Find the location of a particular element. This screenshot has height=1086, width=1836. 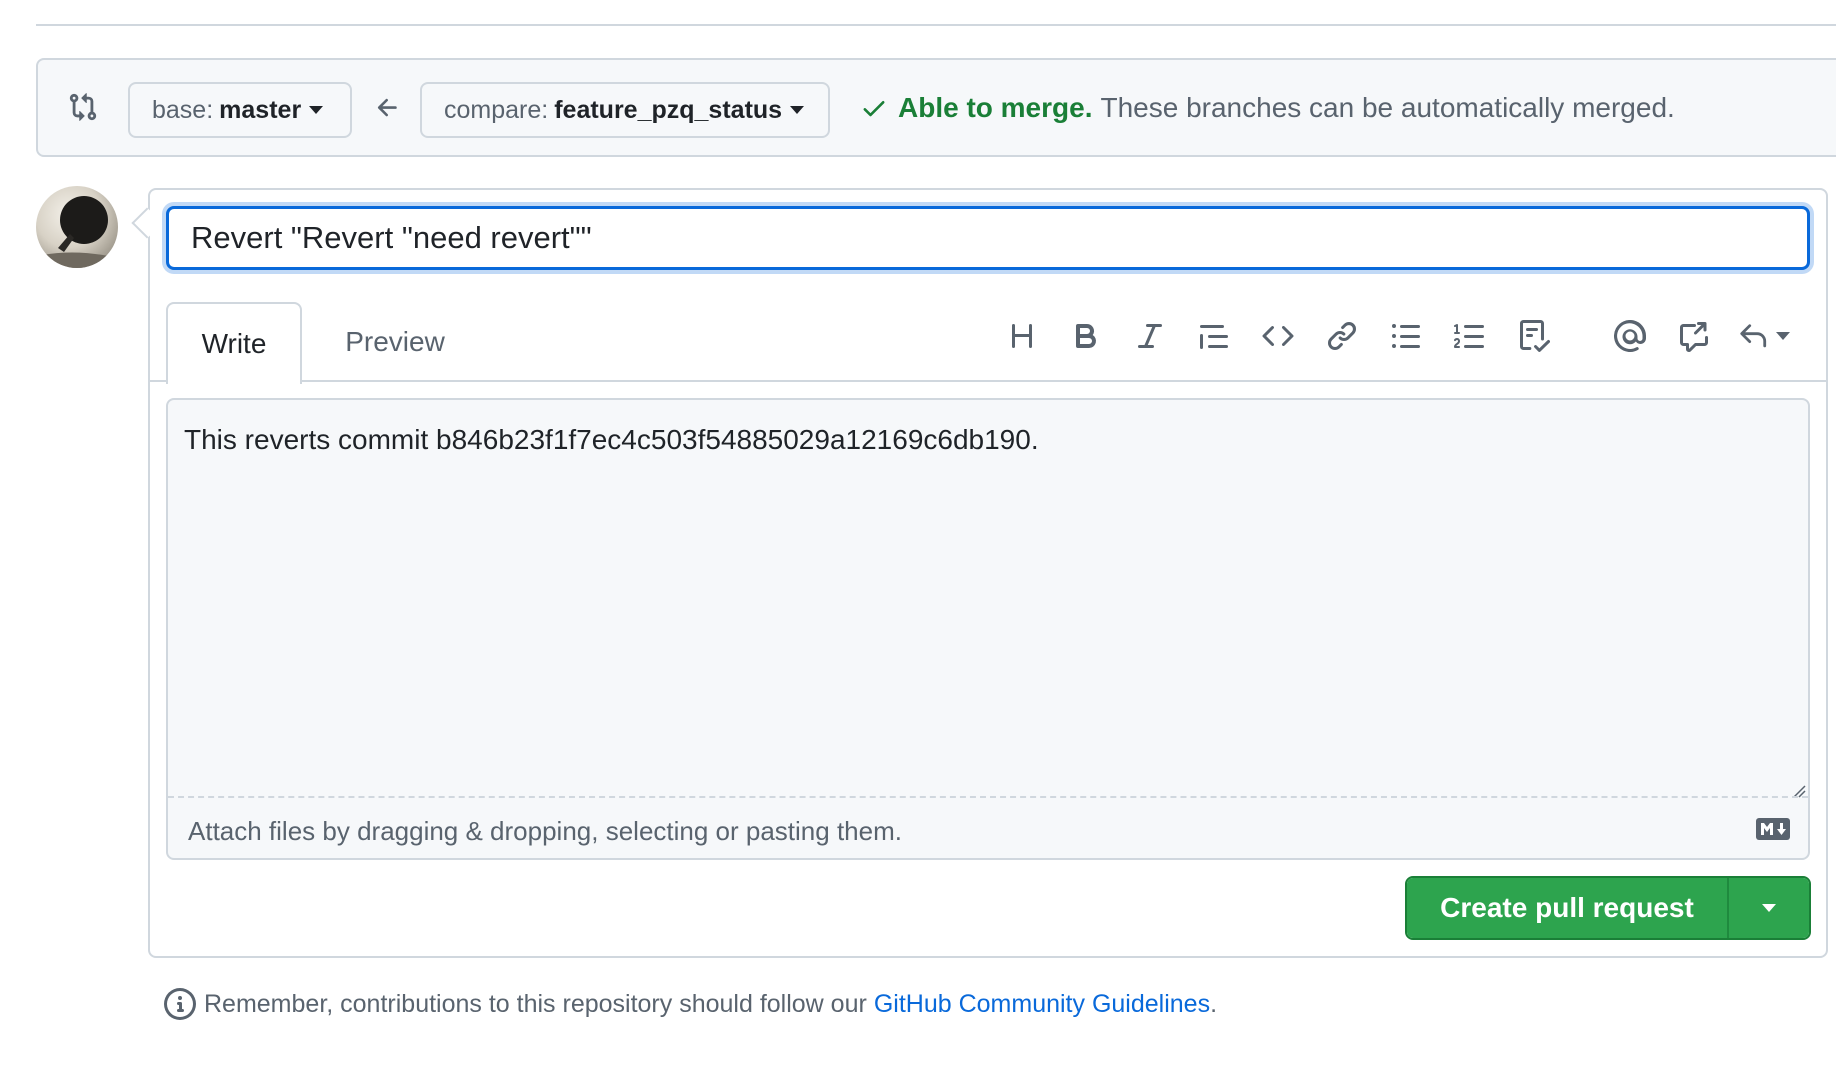

check-icon is located at coordinates (874, 109).